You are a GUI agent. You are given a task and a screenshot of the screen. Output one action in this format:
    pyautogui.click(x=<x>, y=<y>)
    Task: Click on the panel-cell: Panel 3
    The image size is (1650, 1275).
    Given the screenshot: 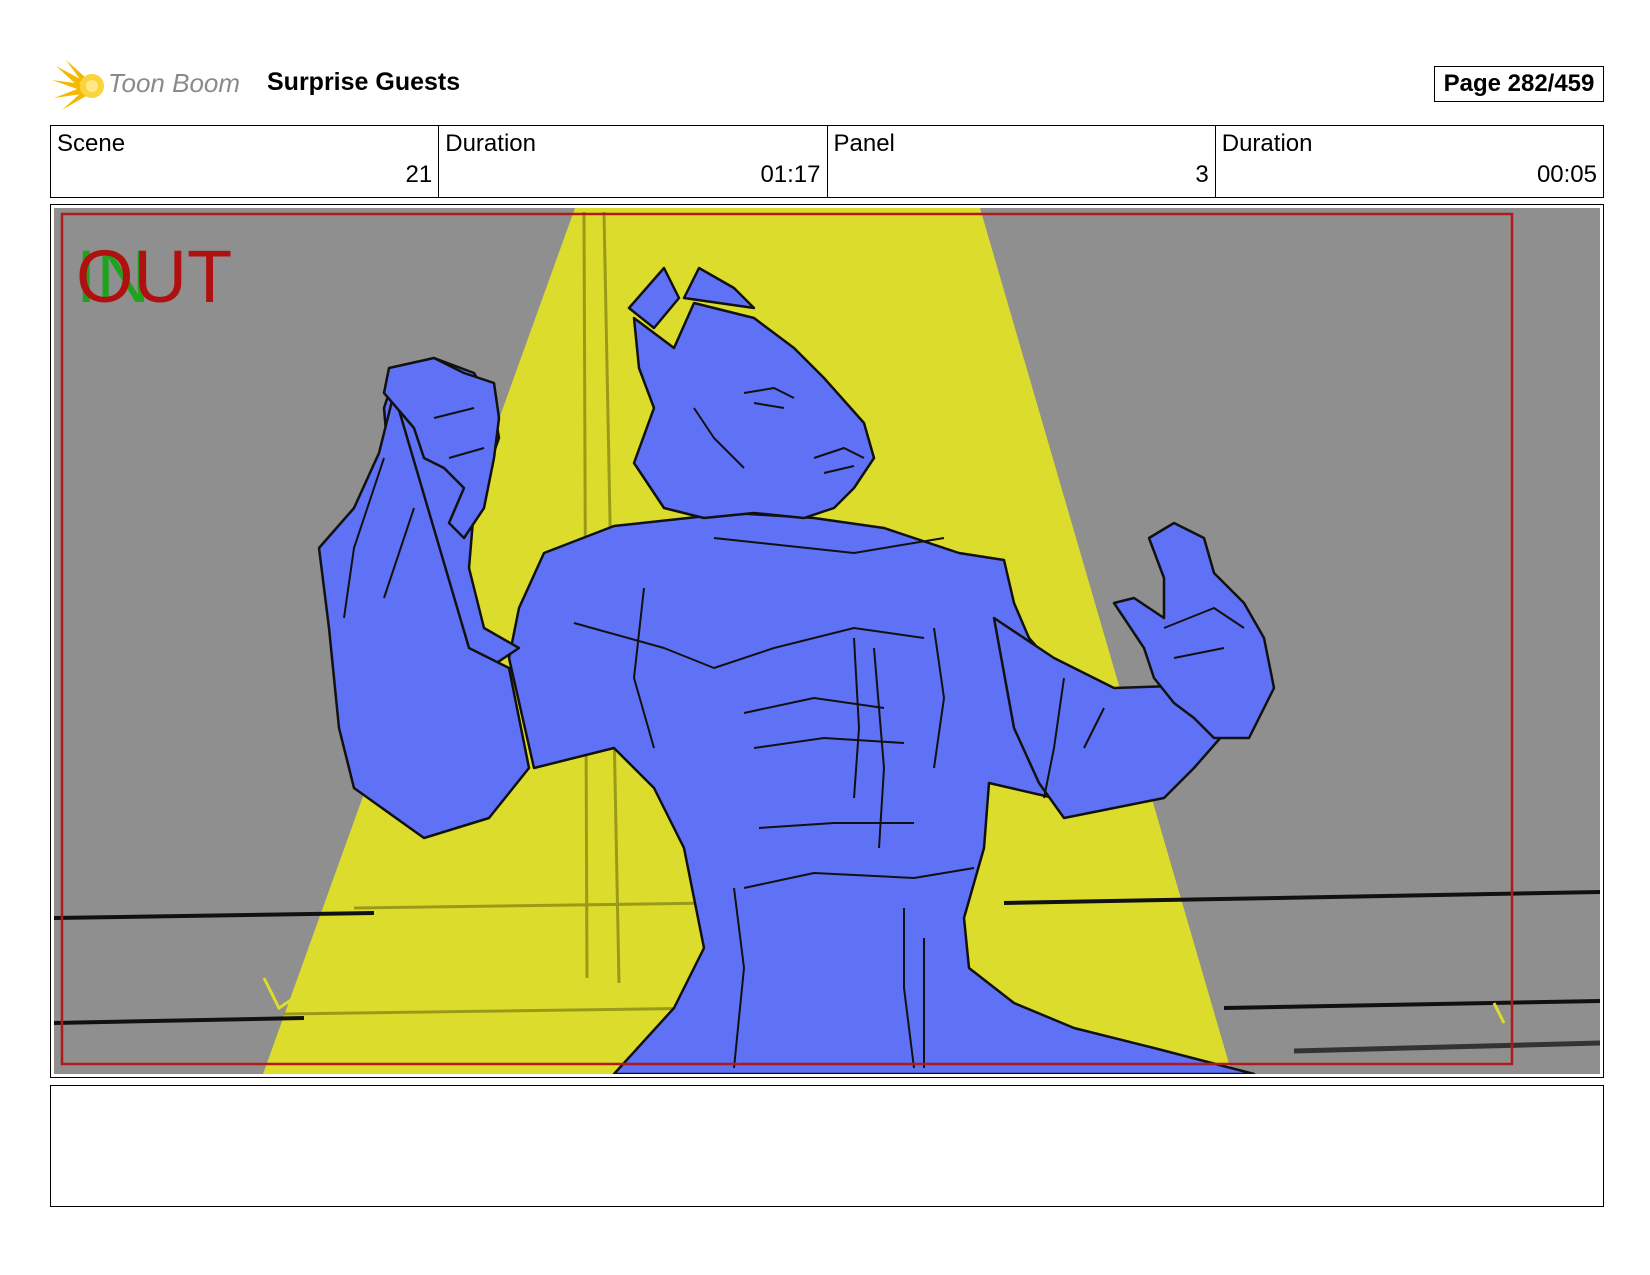 What is the action you would take?
    pyautogui.click(x=1022, y=161)
    